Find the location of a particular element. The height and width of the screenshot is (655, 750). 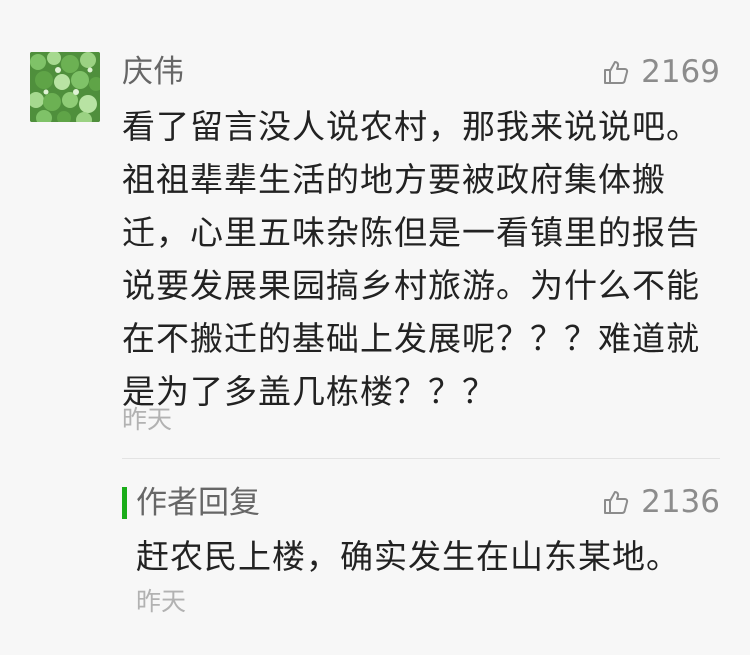

reply-timestamp: 昨天 is located at coordinates (161, 601).